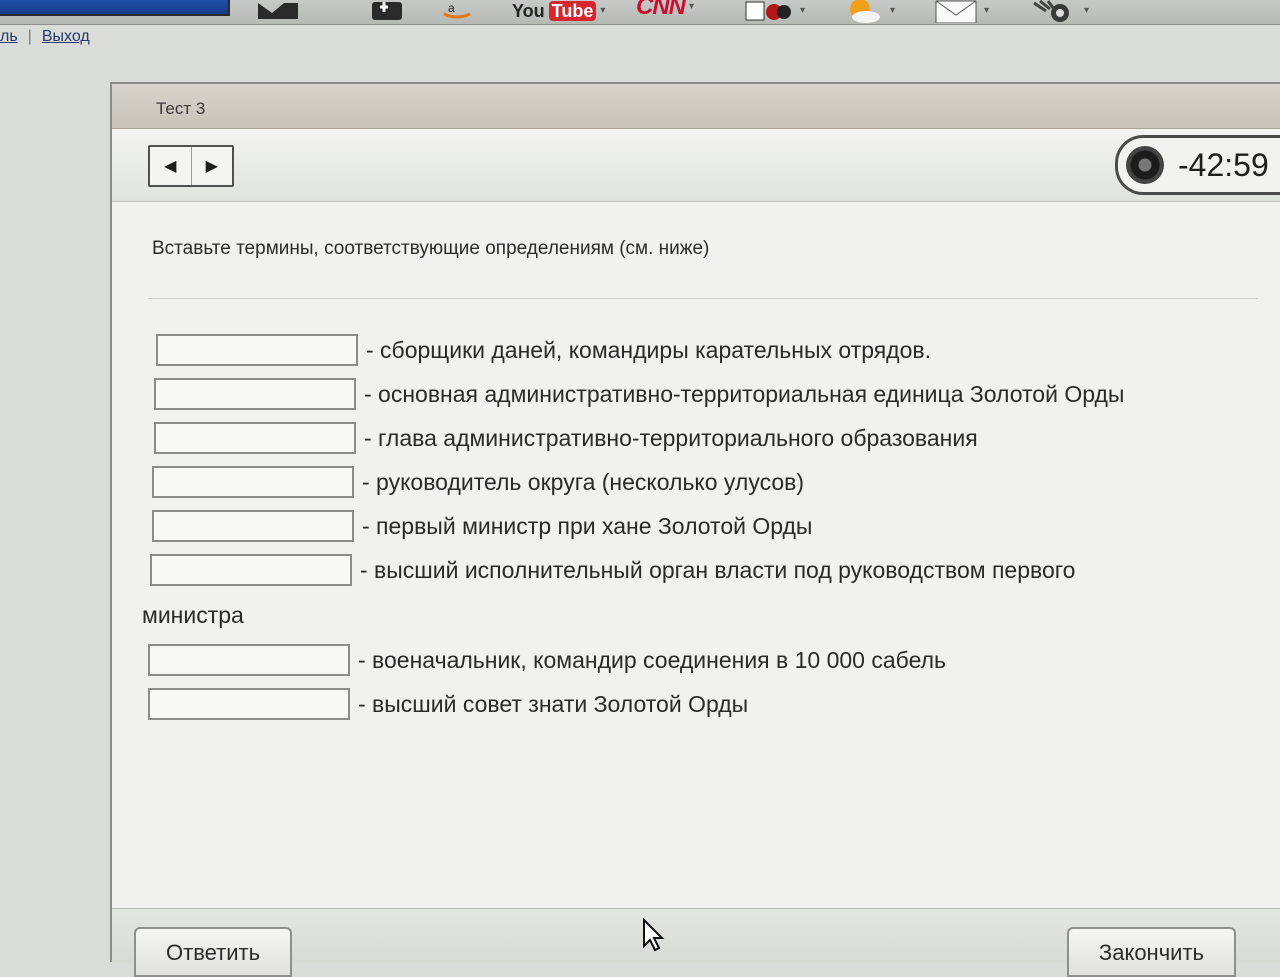 The height and width of the screenshot is (977, 1280). What do you see at coordinates (213, 952) in the screenshot?
I see `answer-button: Ответить` at bounding box center [213, 952].